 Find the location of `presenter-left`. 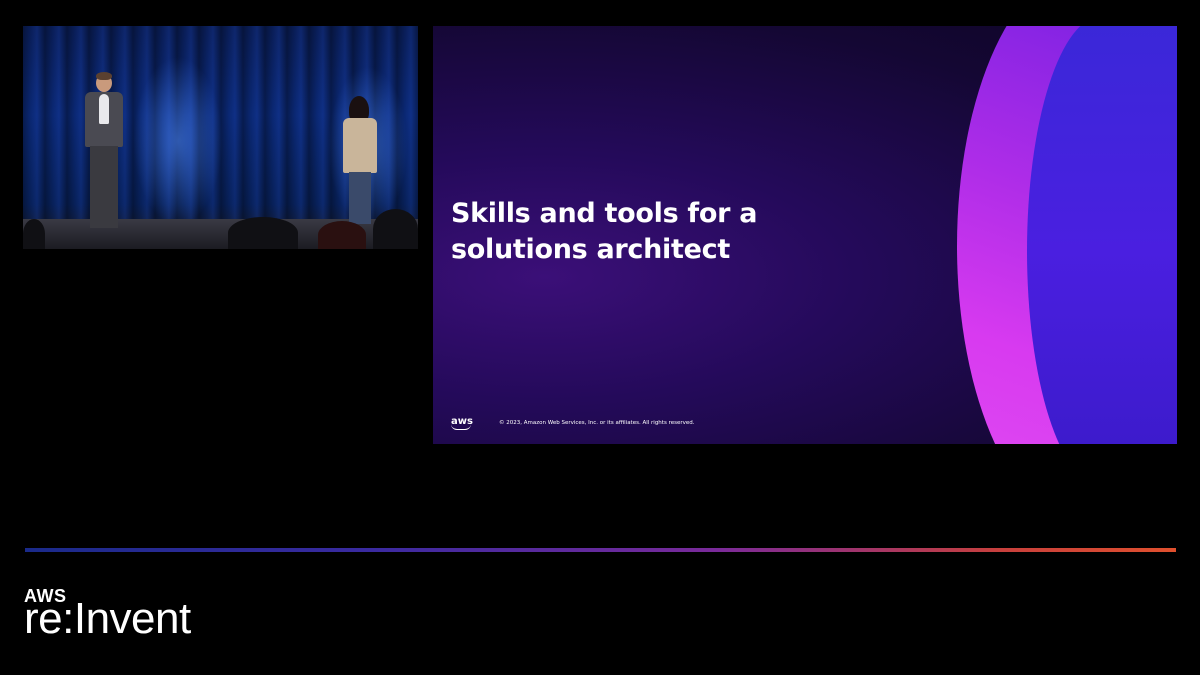

presenter-left is located at coordinates (115, 153).